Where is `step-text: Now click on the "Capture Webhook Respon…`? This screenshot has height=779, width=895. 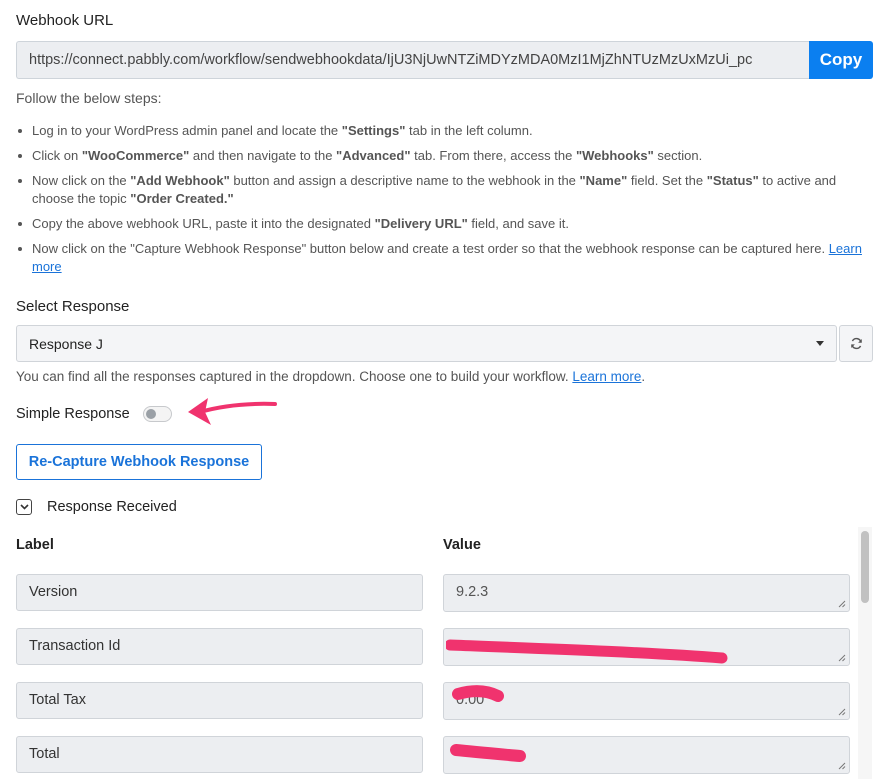 step-text: Now click on the "Capture Webhook Respon… is located at coordinates (430, 248).